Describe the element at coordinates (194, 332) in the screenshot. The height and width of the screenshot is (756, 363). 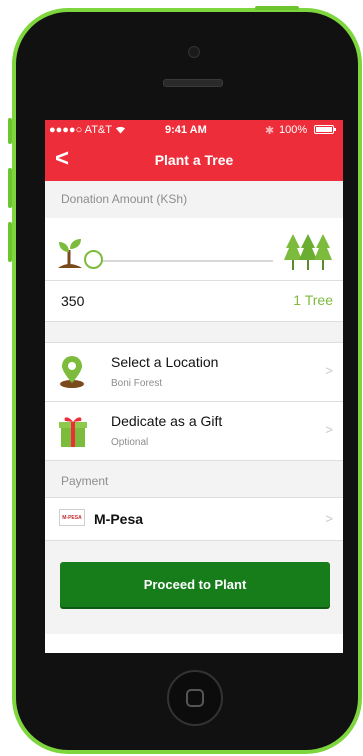
I see `section-gap` at that location.